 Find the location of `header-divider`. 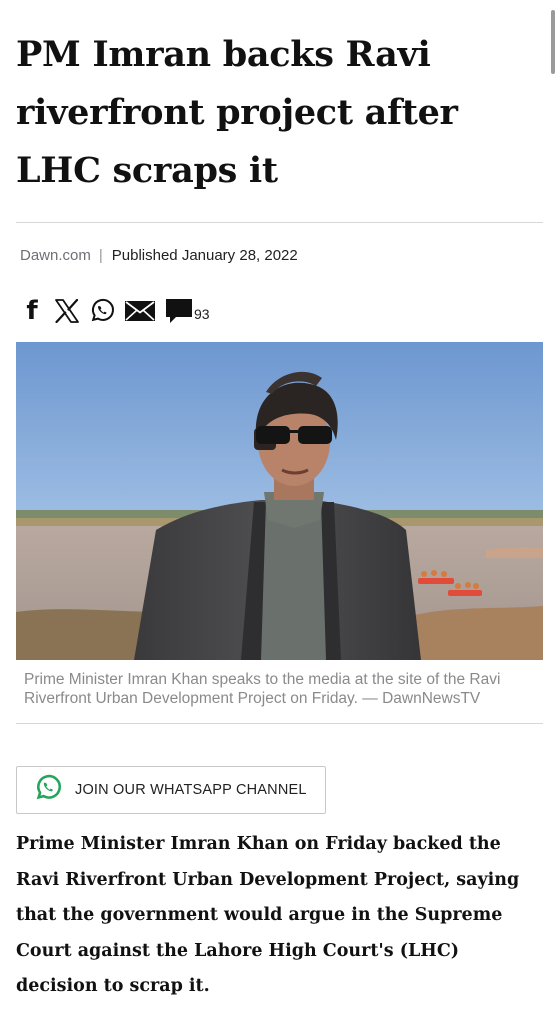

header-divider is located at coordinates (279, 222).